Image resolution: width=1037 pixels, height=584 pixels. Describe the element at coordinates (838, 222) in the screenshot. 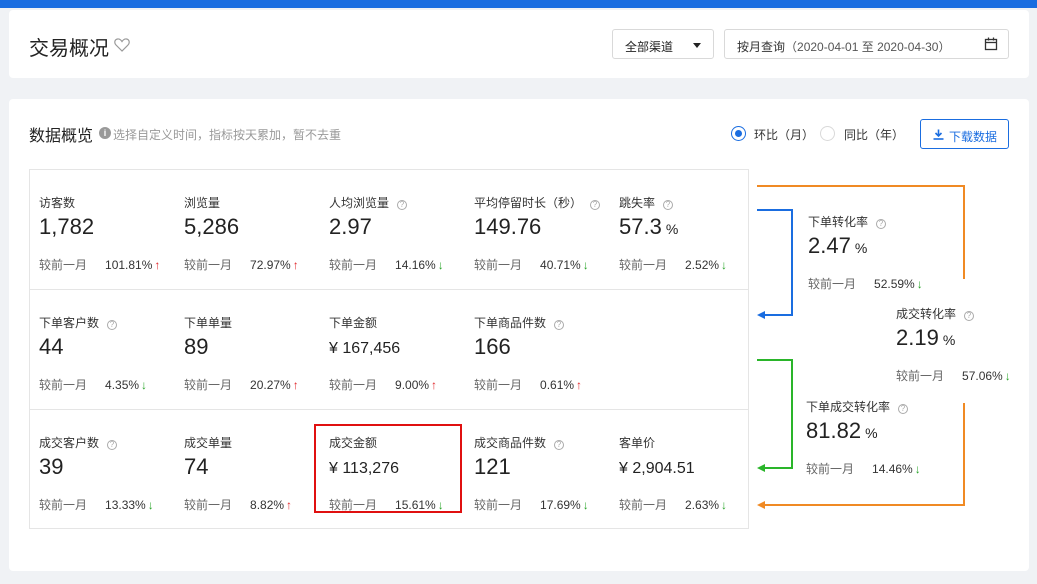

I see `metric-label-text: 下单转化率` at that location.